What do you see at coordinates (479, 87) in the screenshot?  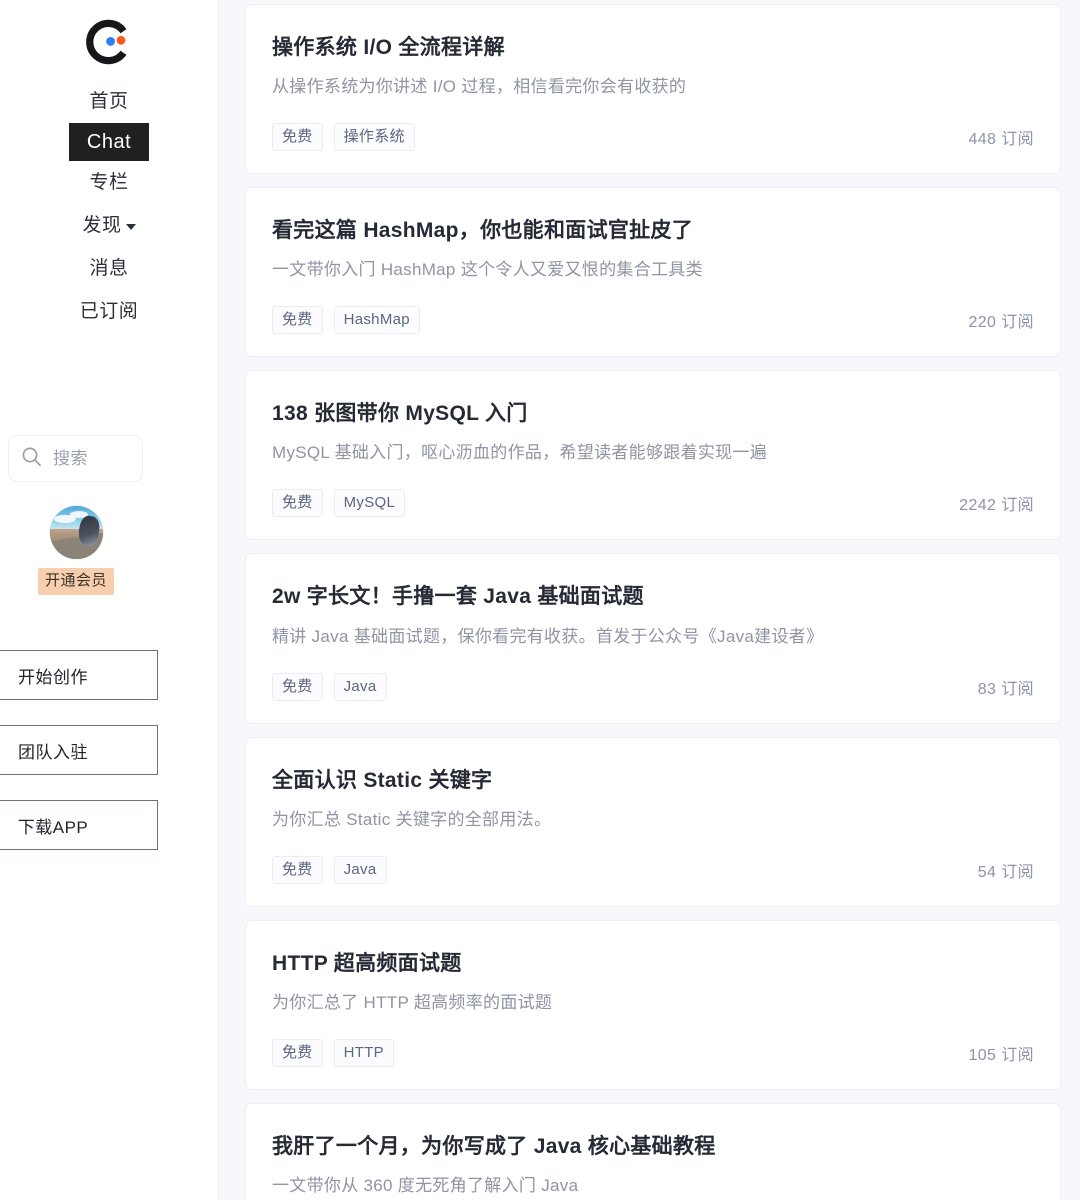 I see `course-description: 从操作系统为你讲述 I/O 过程，相信看完你会有收获的` at bounding box center [479, 87].